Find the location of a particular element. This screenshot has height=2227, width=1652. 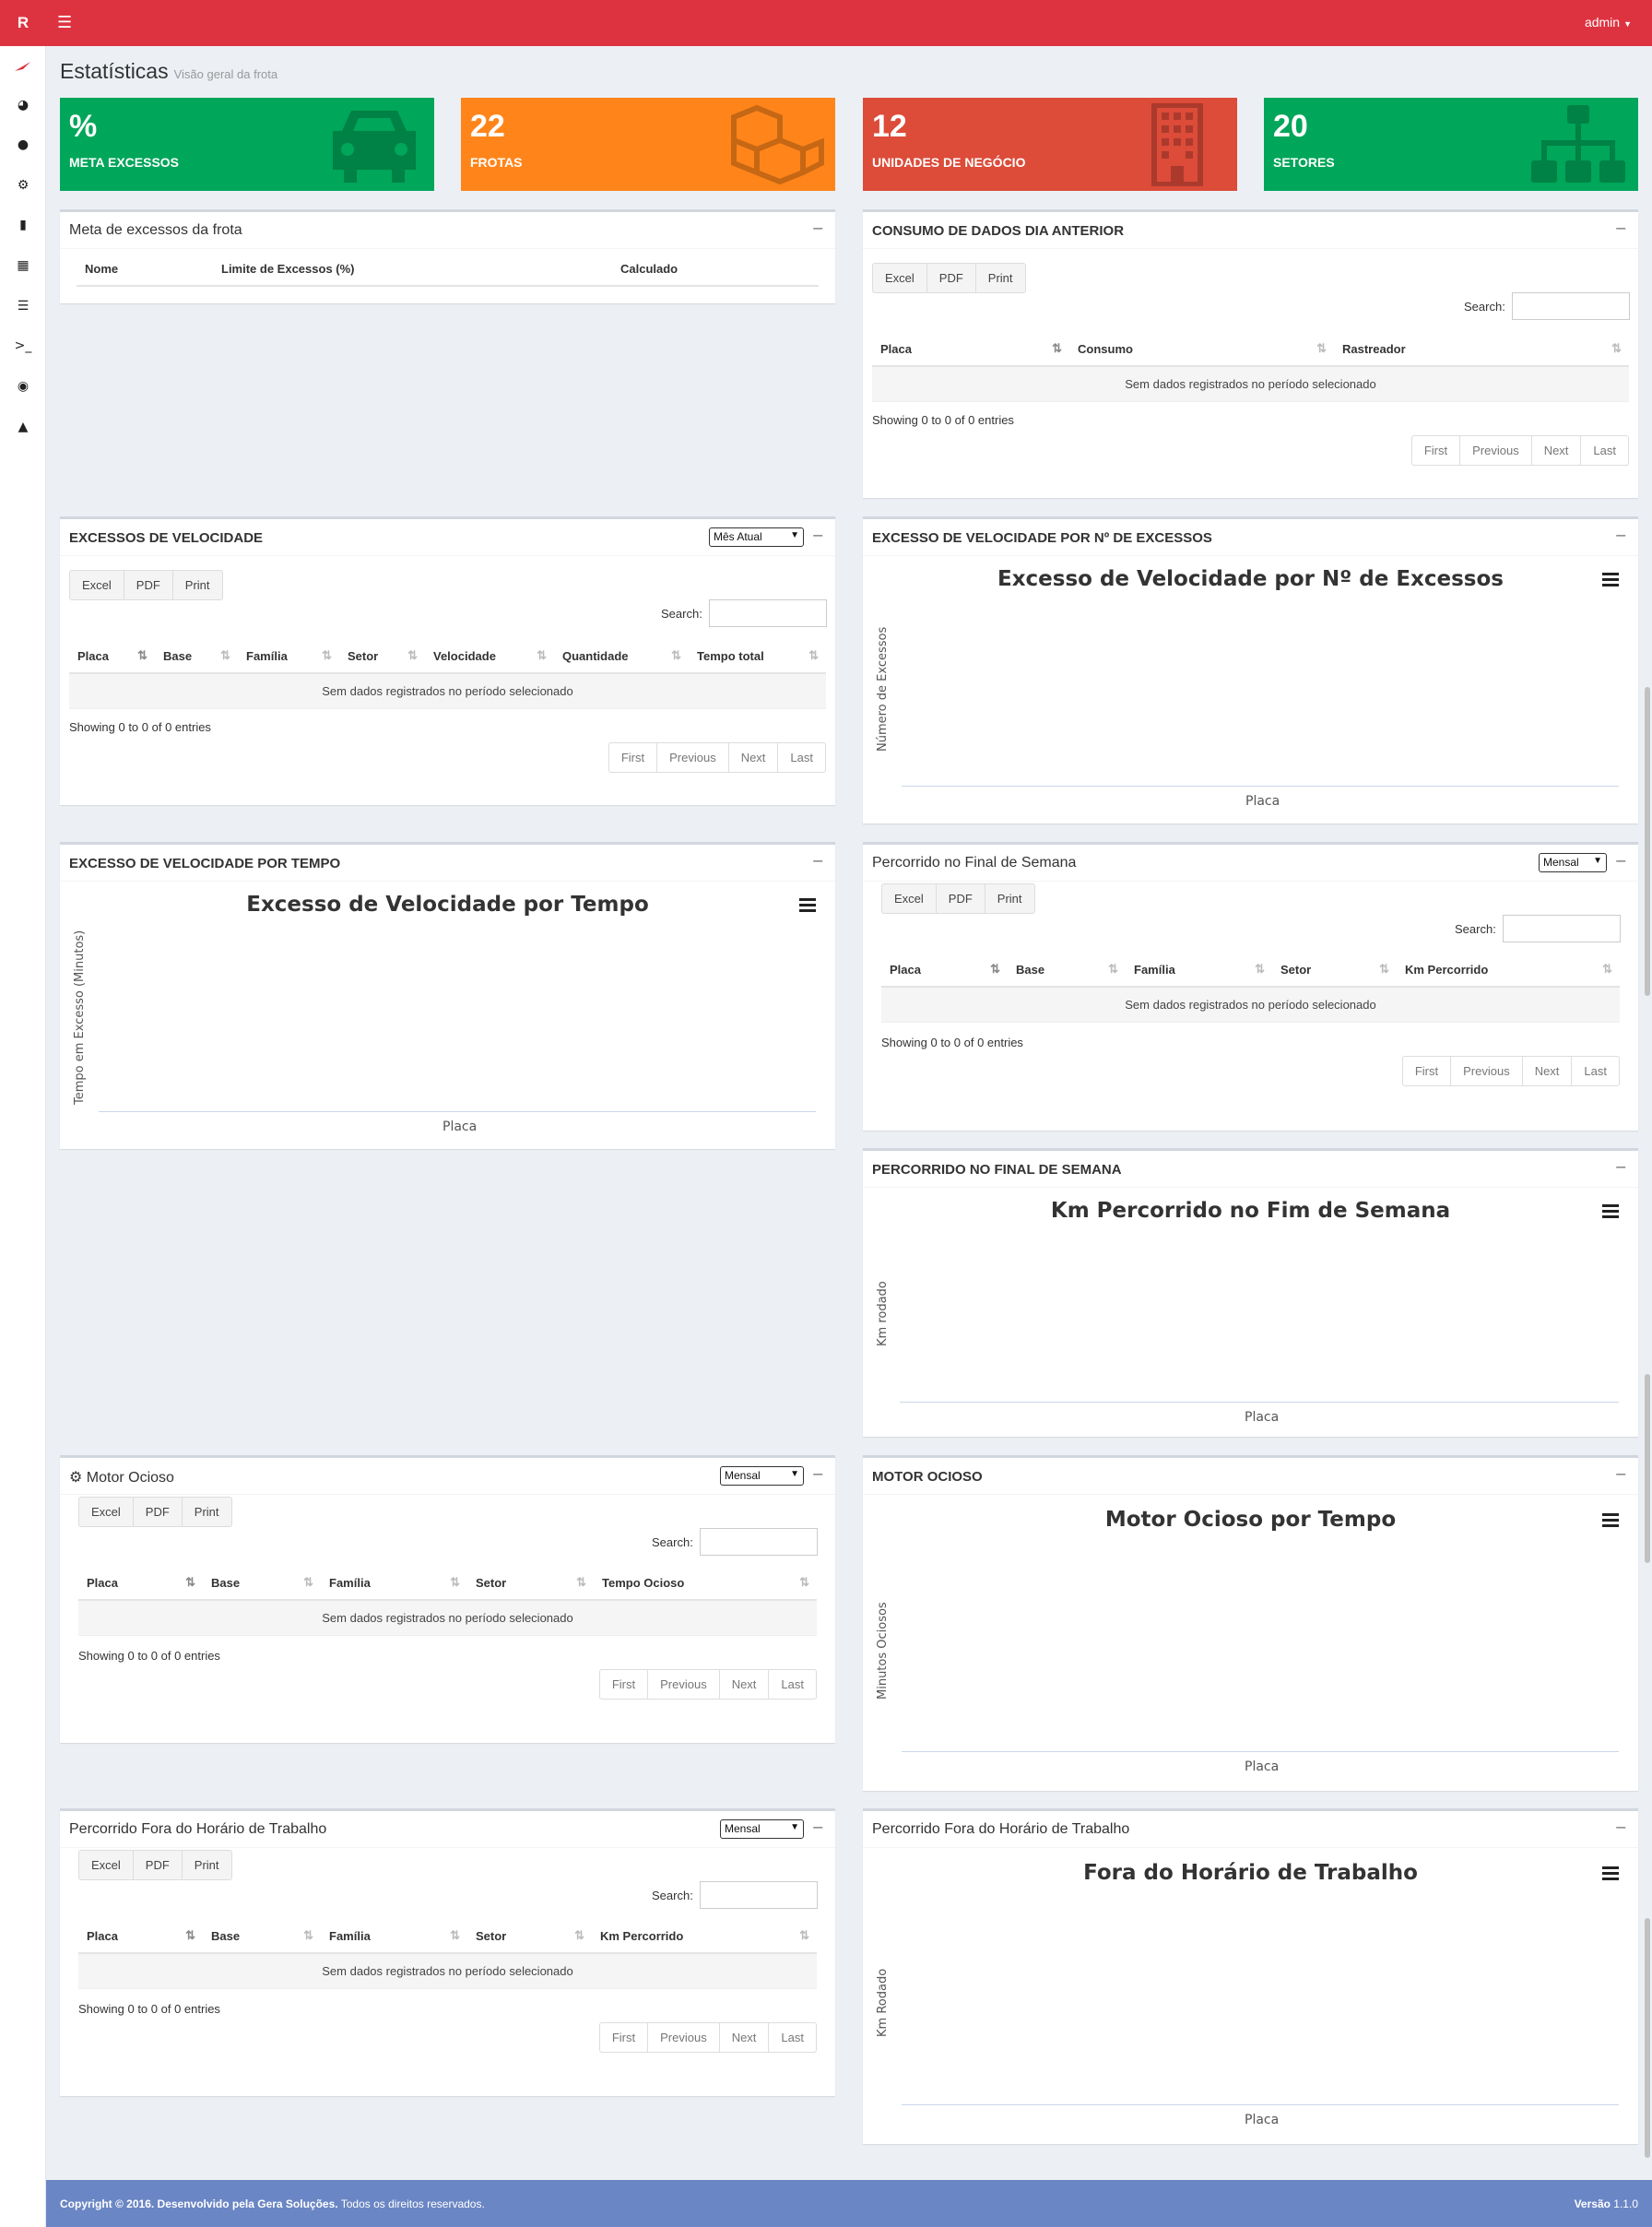

col-header: Limite de Excessos (%) is located at coordinates (412, 269).